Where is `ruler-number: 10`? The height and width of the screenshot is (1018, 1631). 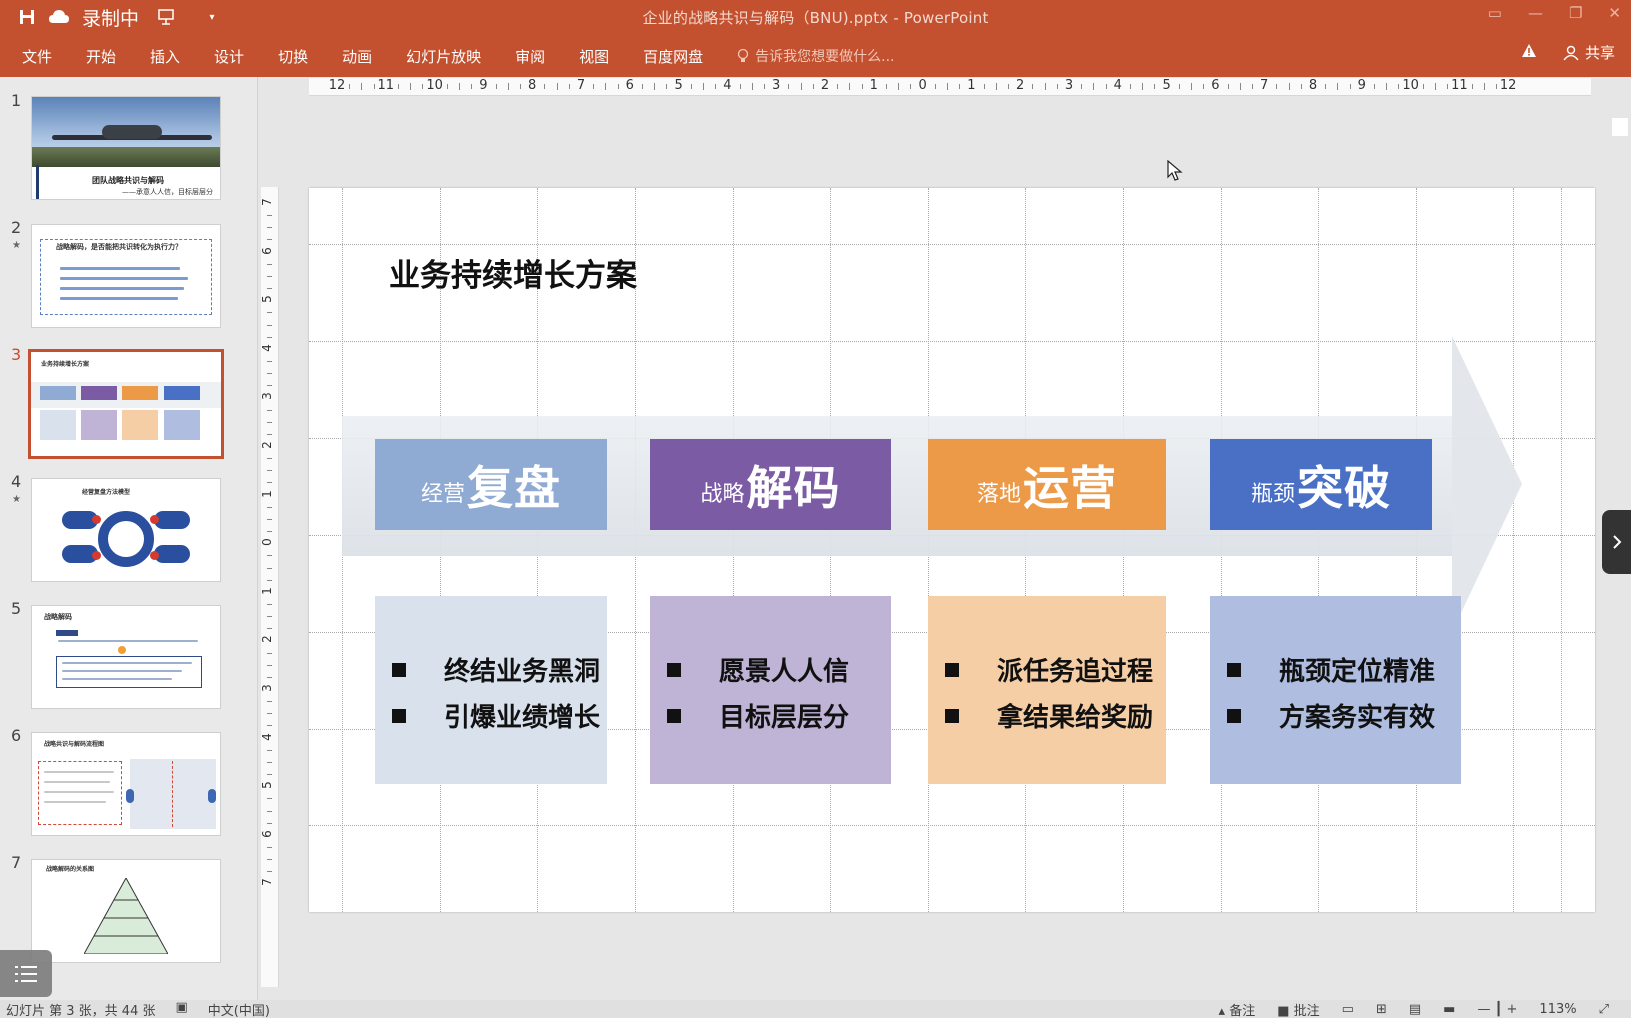 ruler-number: 10 is located at coordinates (1410, 85).